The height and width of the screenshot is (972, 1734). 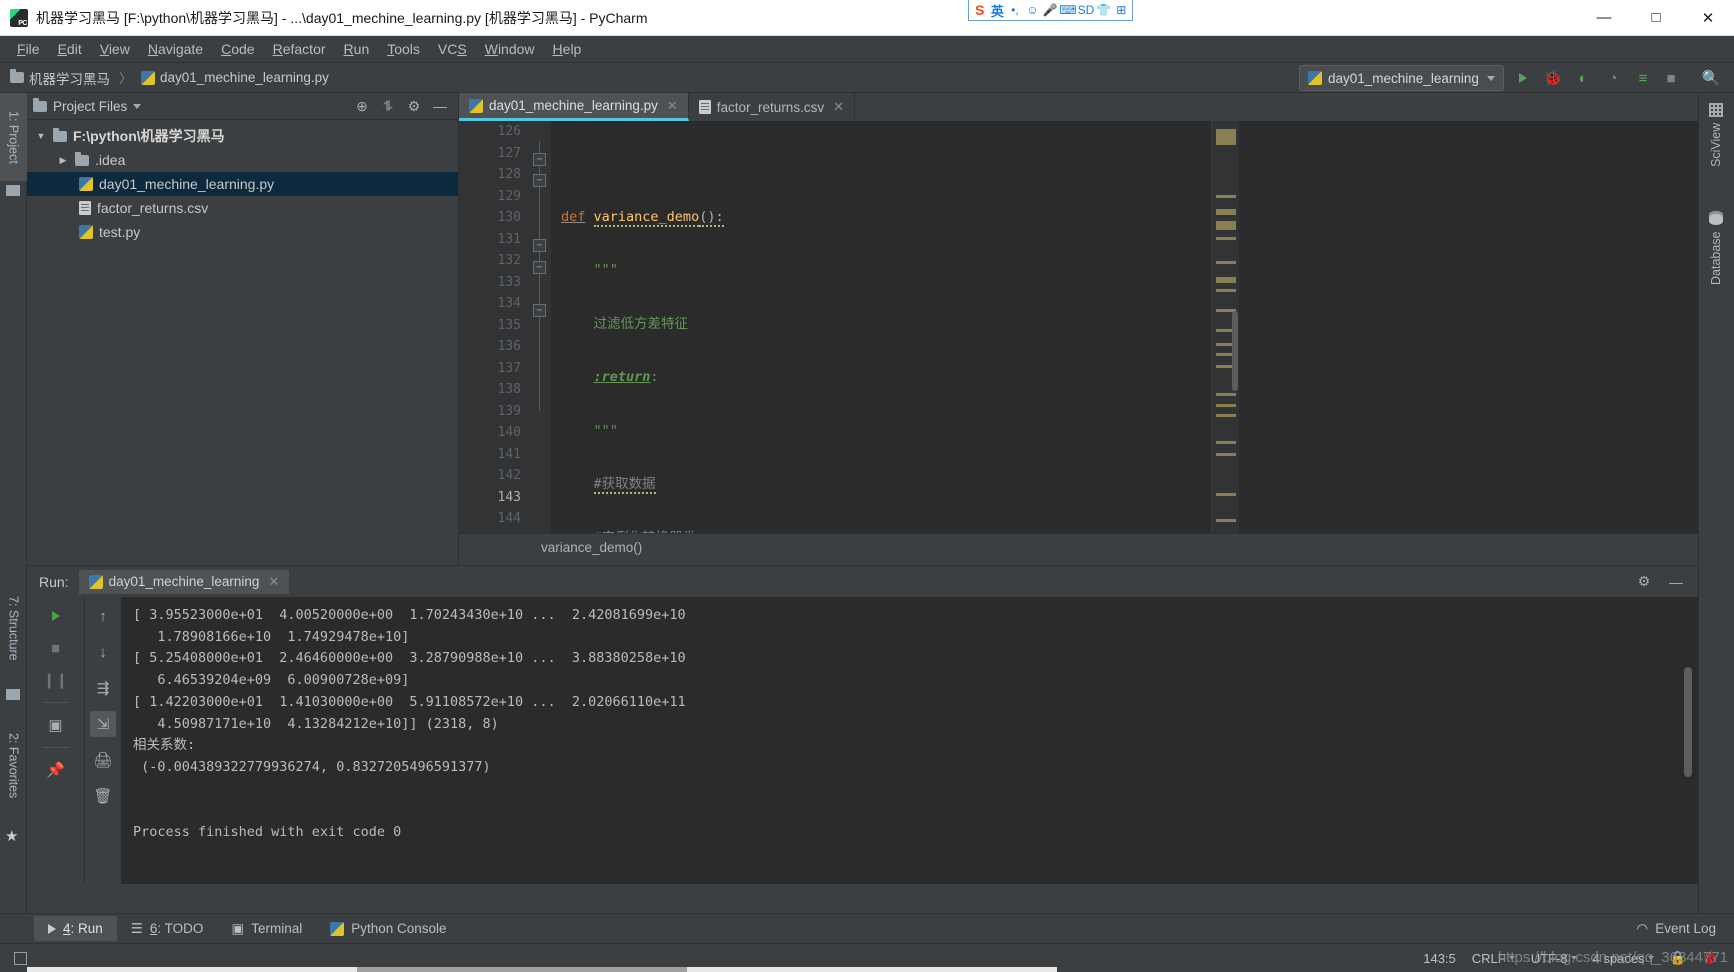 What do you see at coordinates (242, 232) in the screenshot?
I see `tree-node-test-py: test.py` at bounding box center [242, 232].